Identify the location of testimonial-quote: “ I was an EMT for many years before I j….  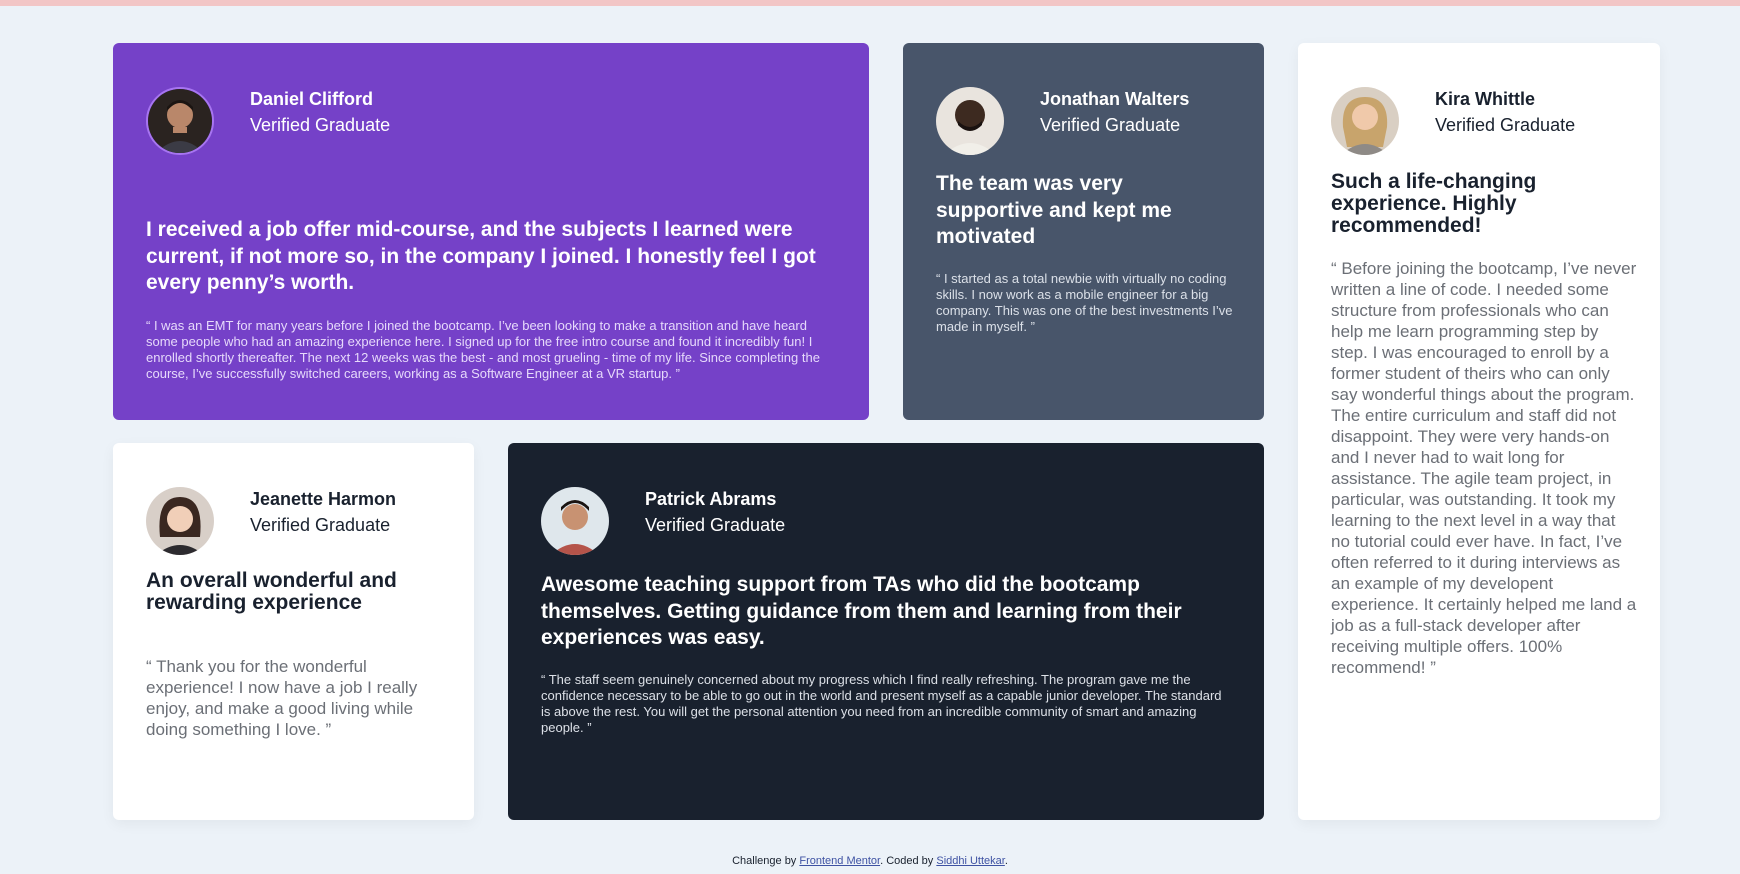
(483, 349).